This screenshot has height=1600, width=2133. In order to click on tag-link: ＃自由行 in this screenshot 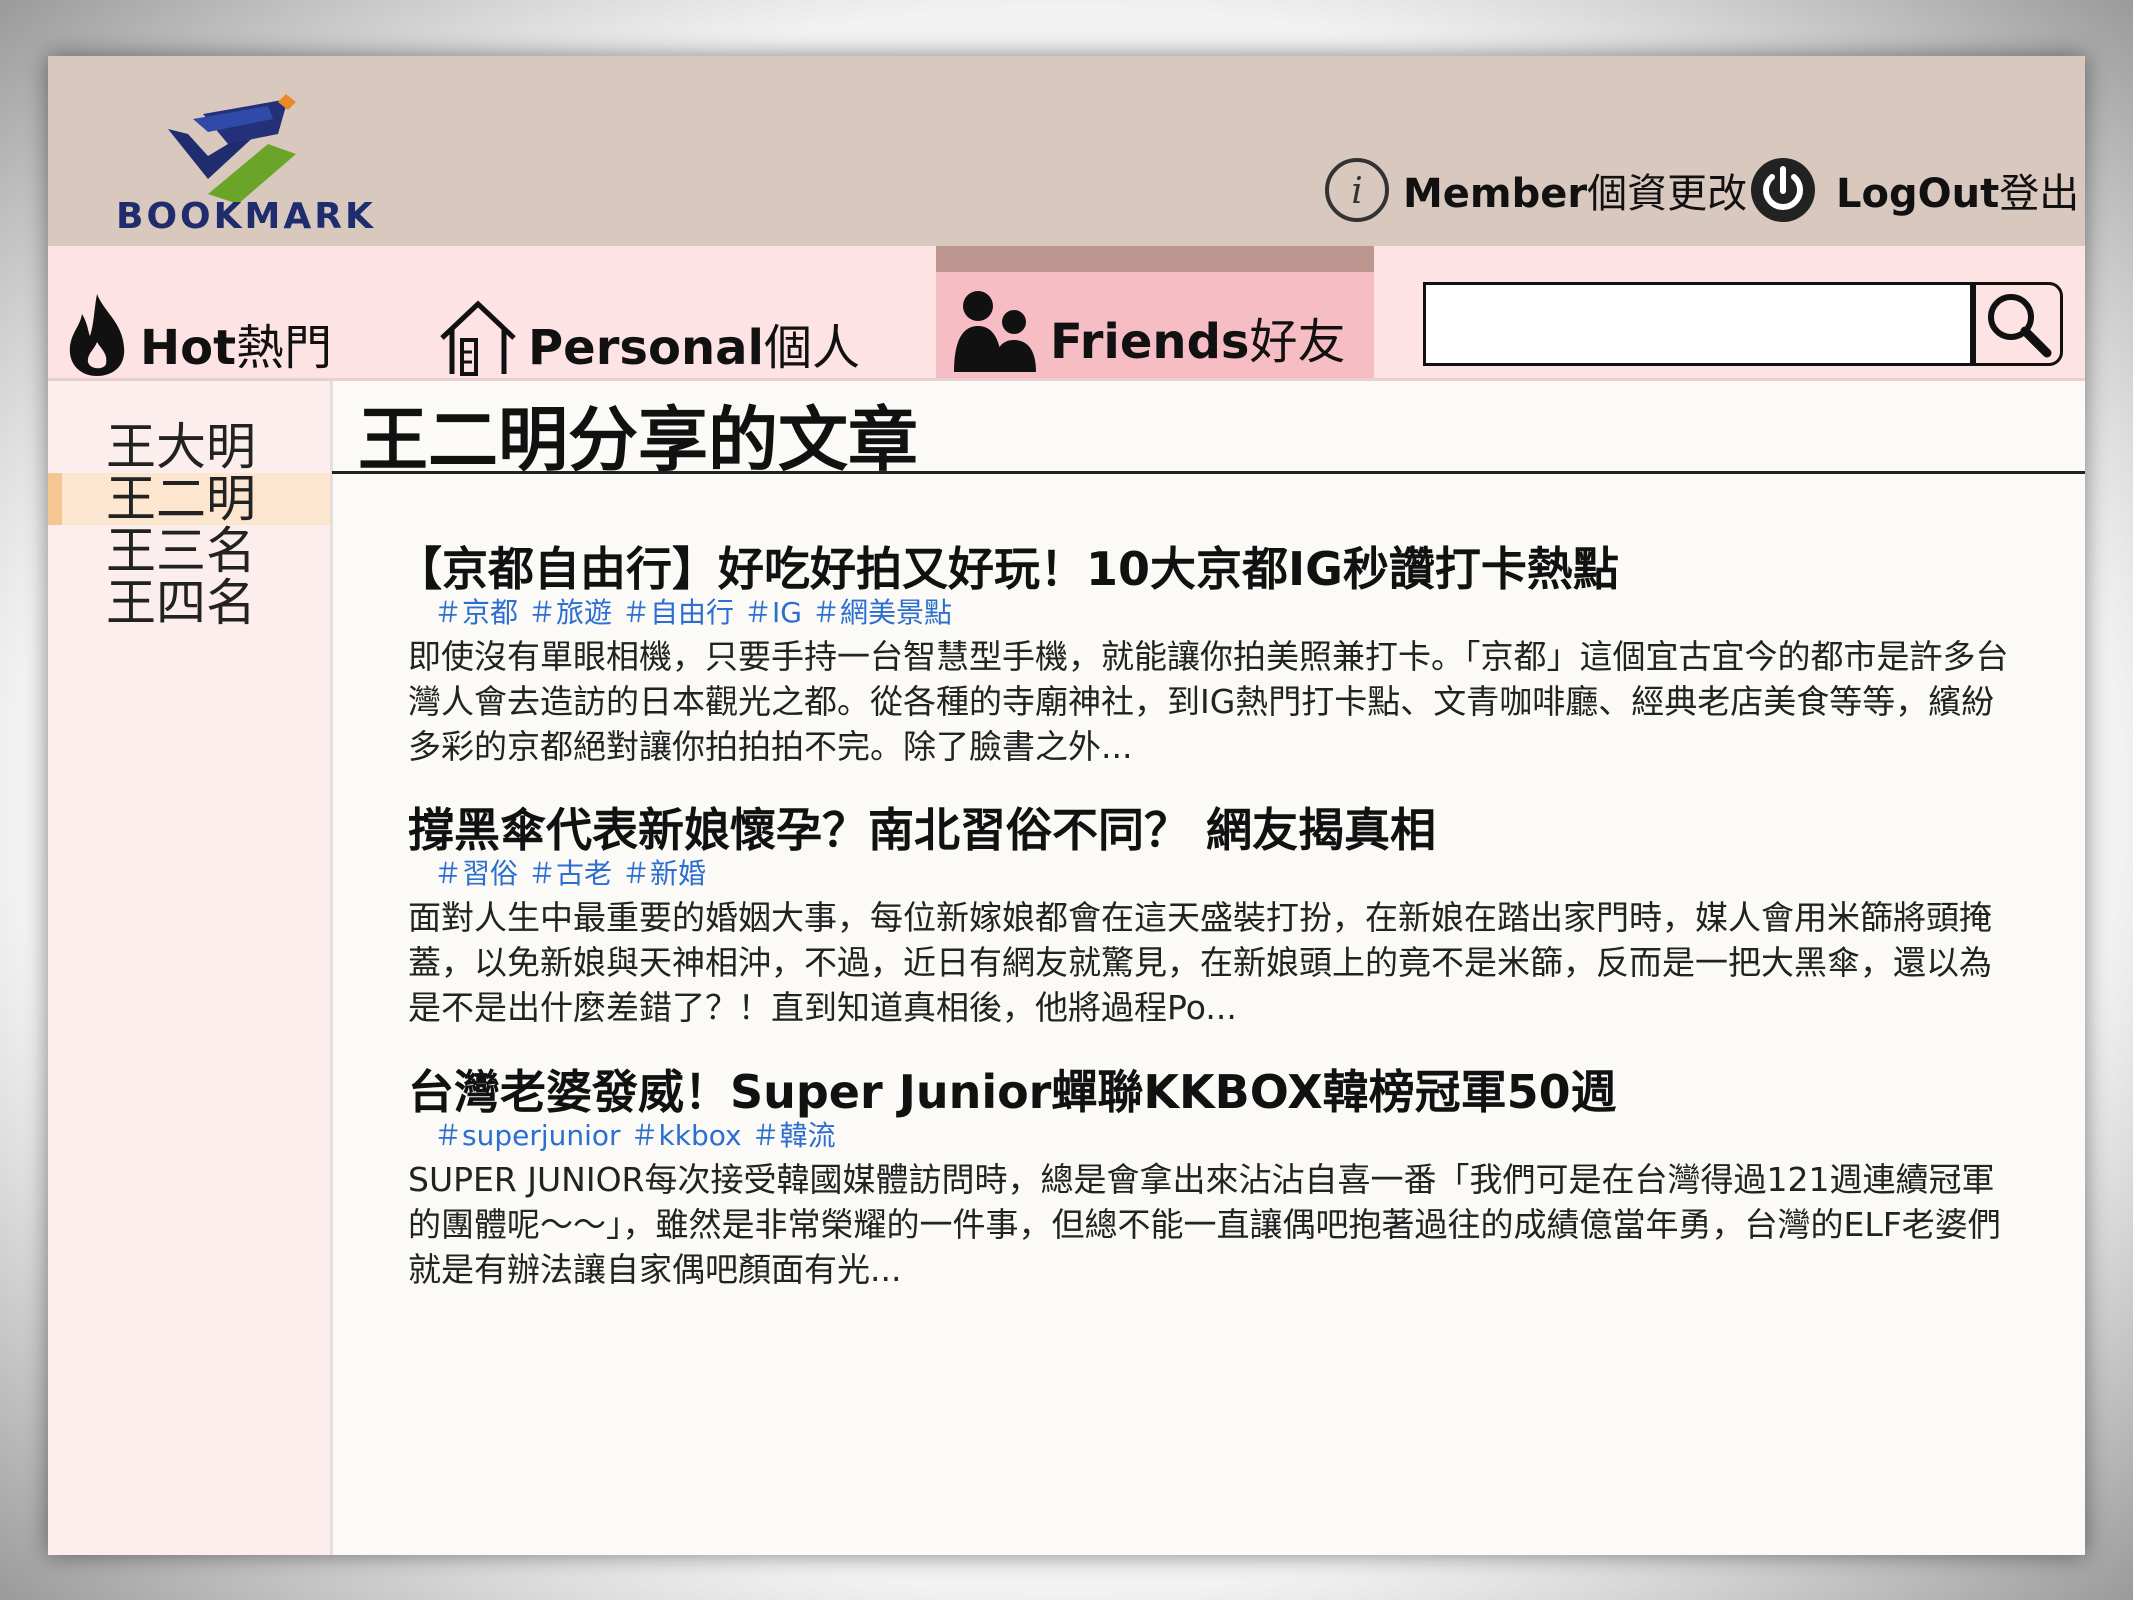, I will do `click(678, 612)`.